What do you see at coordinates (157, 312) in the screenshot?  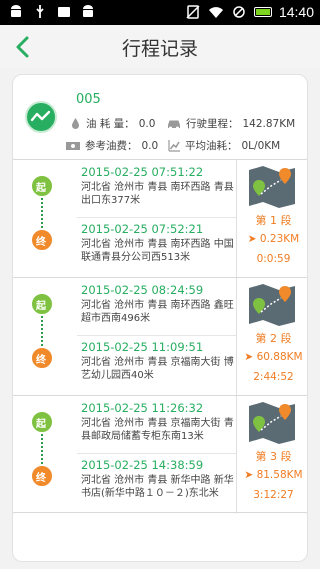 I see `start-address: 河北省 沧州市 青县 南环西路 鑫旺超市西南496米` at bounding box center [157, 312].